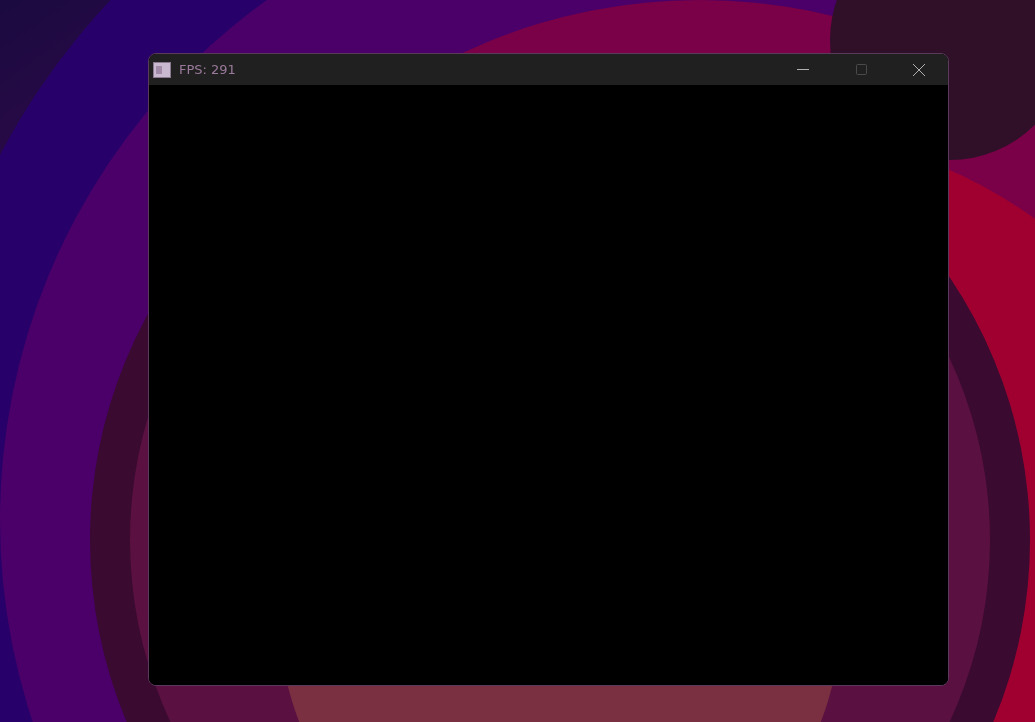  What do you see at coordinates (861, 69) in the screenshot?
I see `maximize-icon` at bounding box center [861, 69].